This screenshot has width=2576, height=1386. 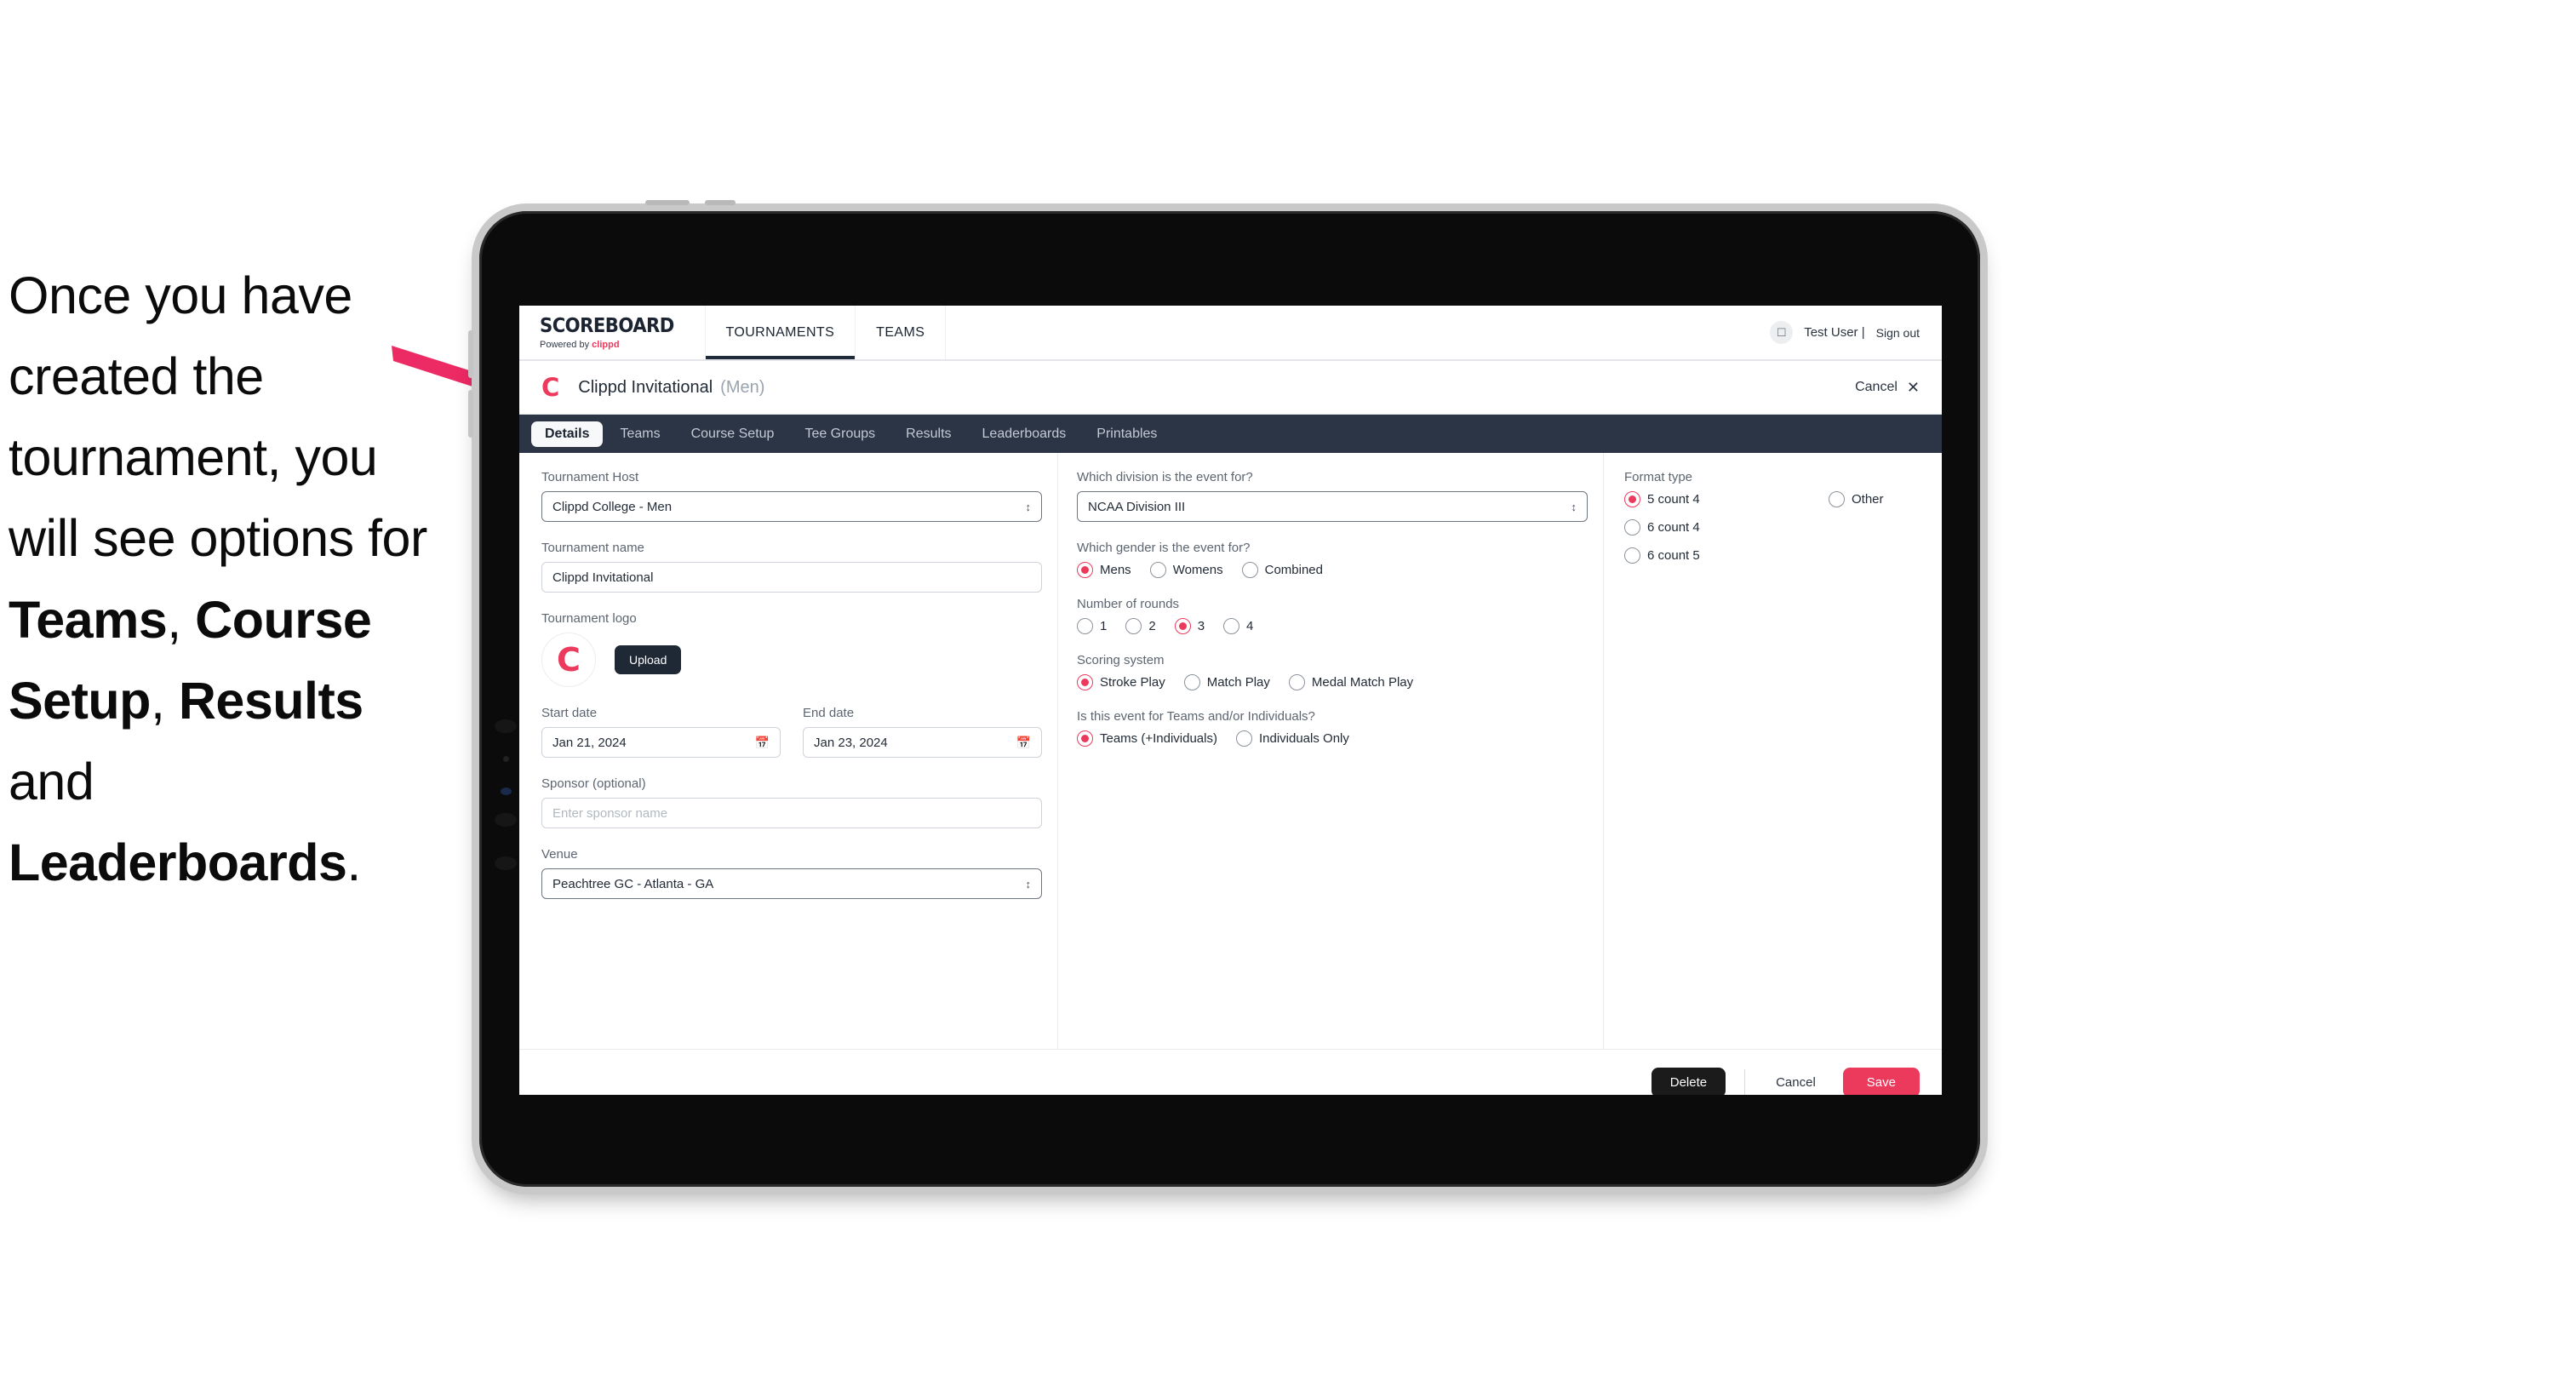 I want to click on format-option-other: Other, so click(x=1869, y=499).